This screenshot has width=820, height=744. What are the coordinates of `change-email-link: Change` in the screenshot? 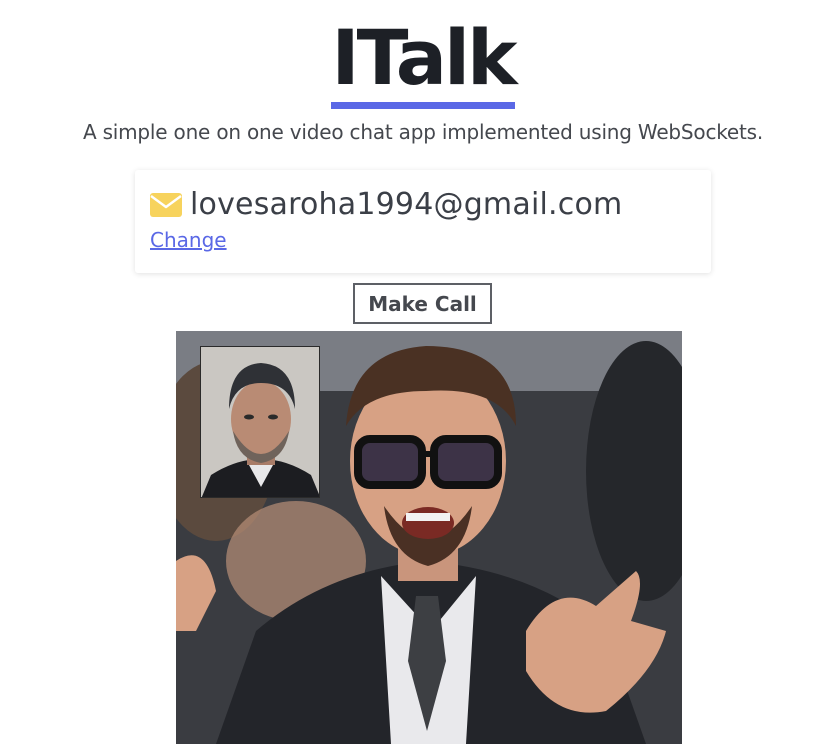 It's located at (188, 240).